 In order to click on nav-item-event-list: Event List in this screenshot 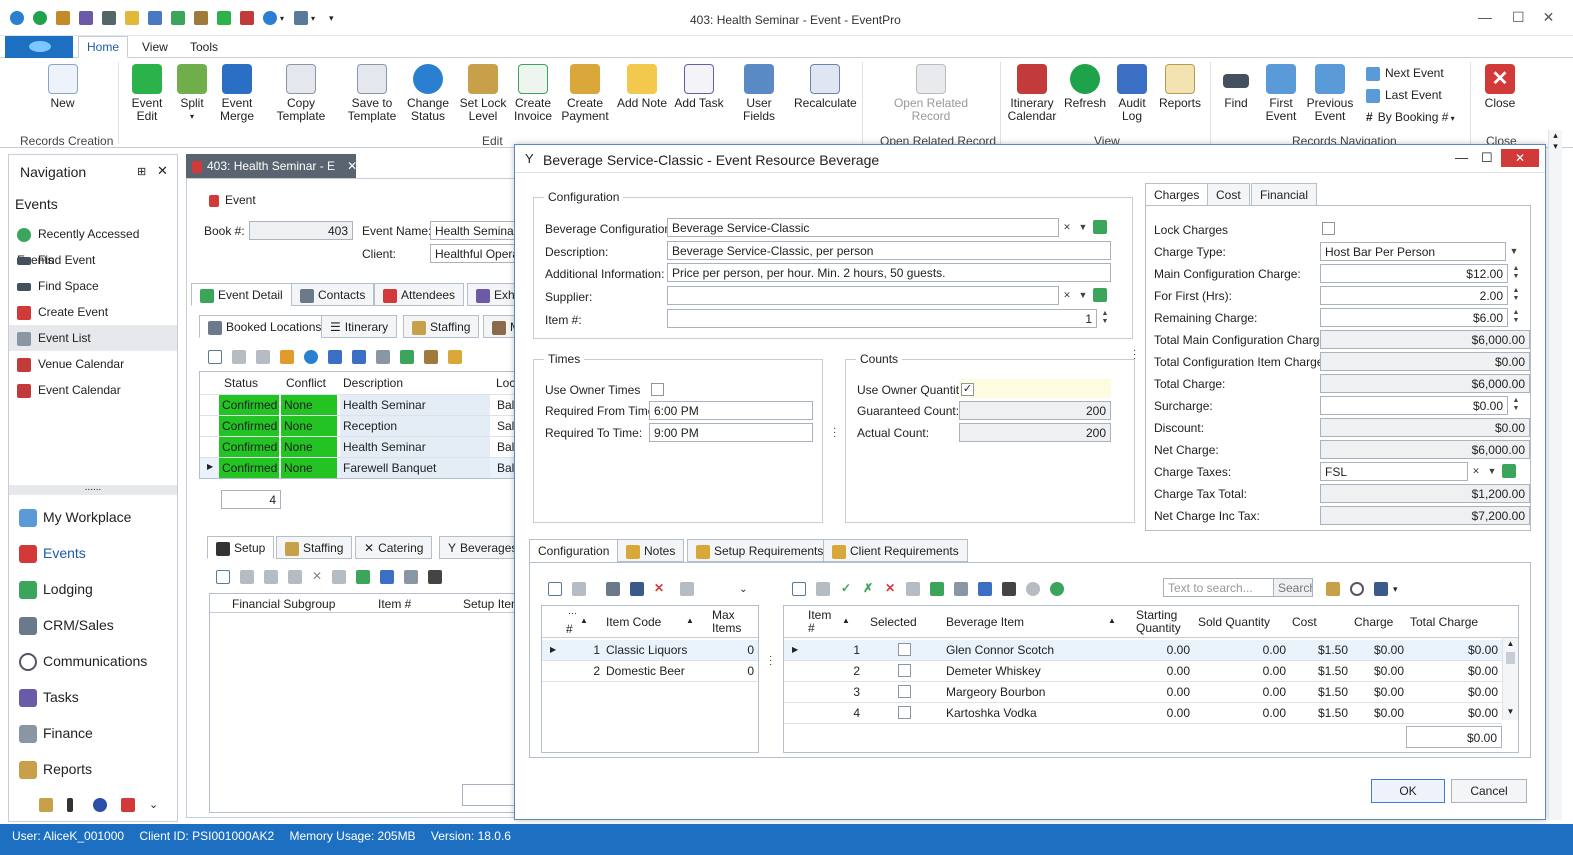, I will do `click(93, 338)`.